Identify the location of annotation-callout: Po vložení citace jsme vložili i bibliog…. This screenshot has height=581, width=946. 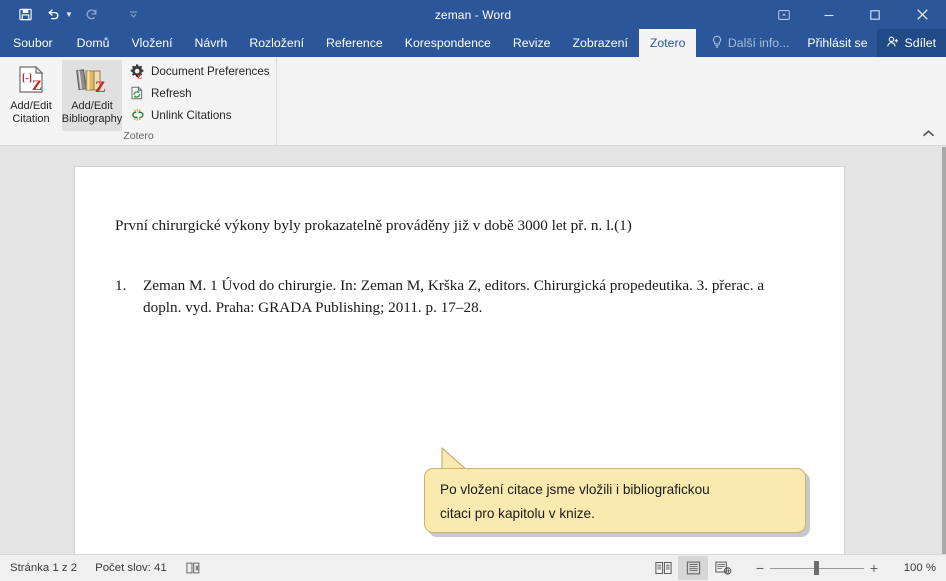
(617, 492).